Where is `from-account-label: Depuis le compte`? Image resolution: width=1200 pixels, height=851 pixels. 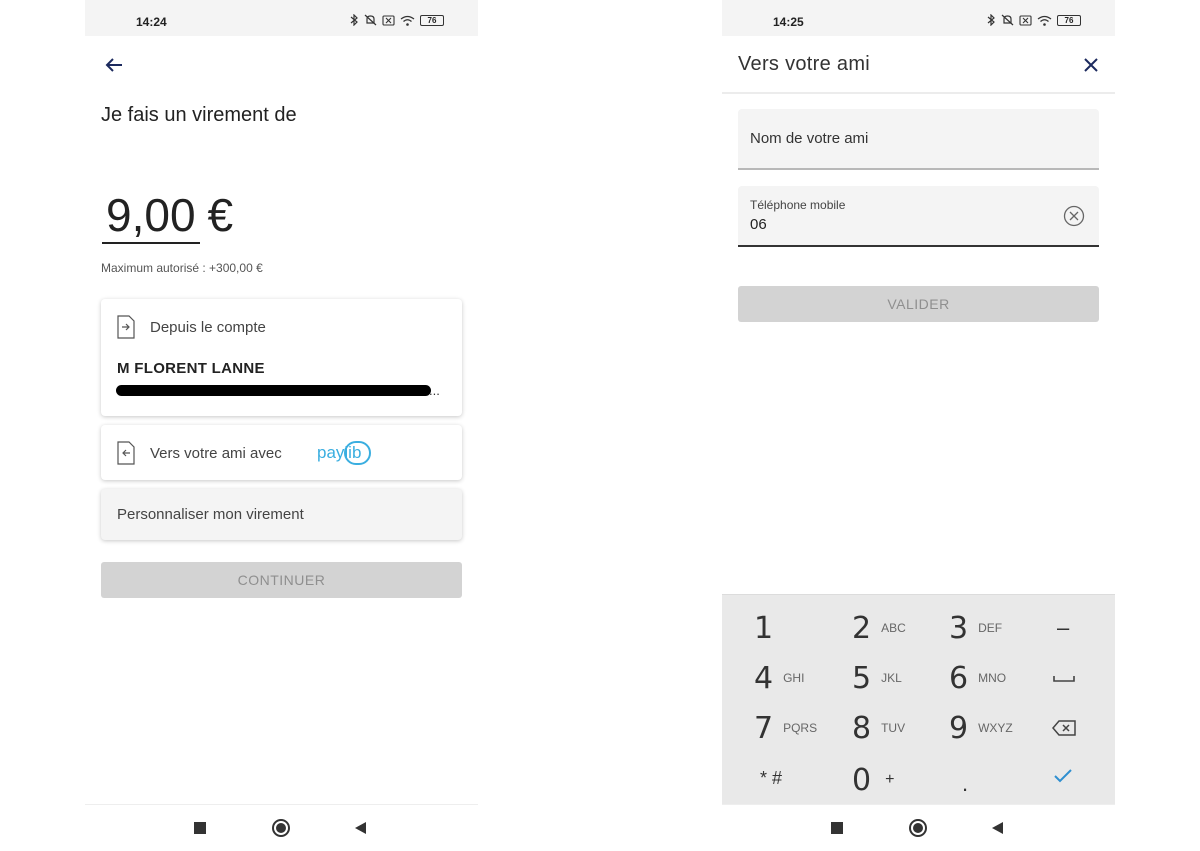
from-account-label: Depuis le compte is located at coordinates (208, 327).